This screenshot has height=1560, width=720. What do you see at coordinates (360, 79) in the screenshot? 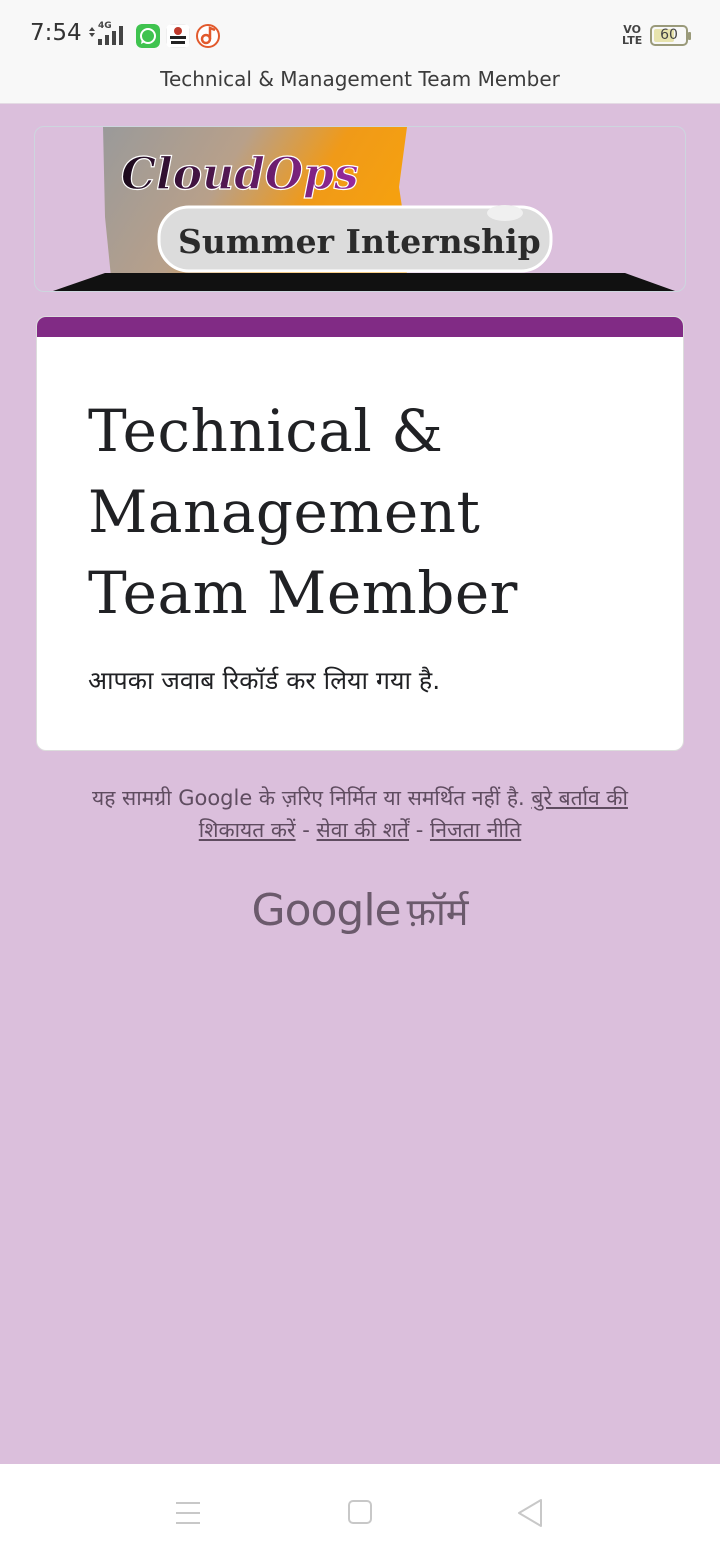
I see `app-title: Technical & Management Team Member` at bounding box center [360, 79].